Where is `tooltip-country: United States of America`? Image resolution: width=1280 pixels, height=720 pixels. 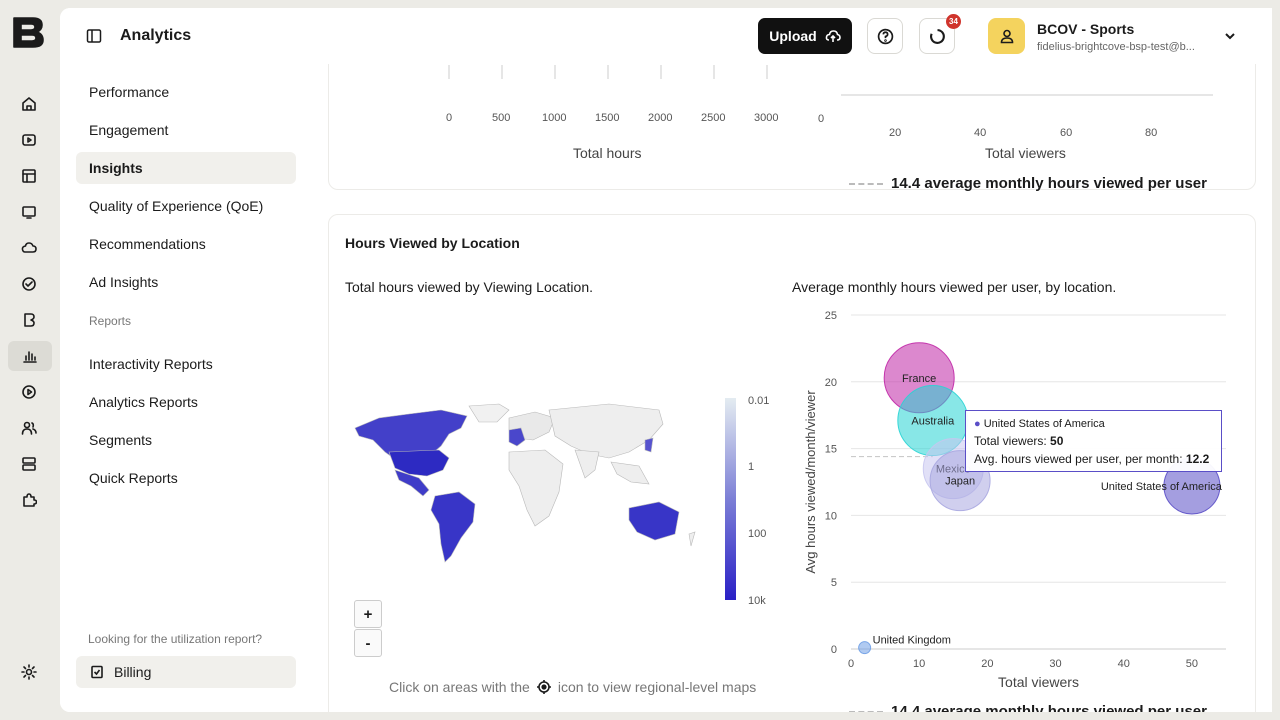 tooltip-country: United States of America is located at coordinates (1044, 424).